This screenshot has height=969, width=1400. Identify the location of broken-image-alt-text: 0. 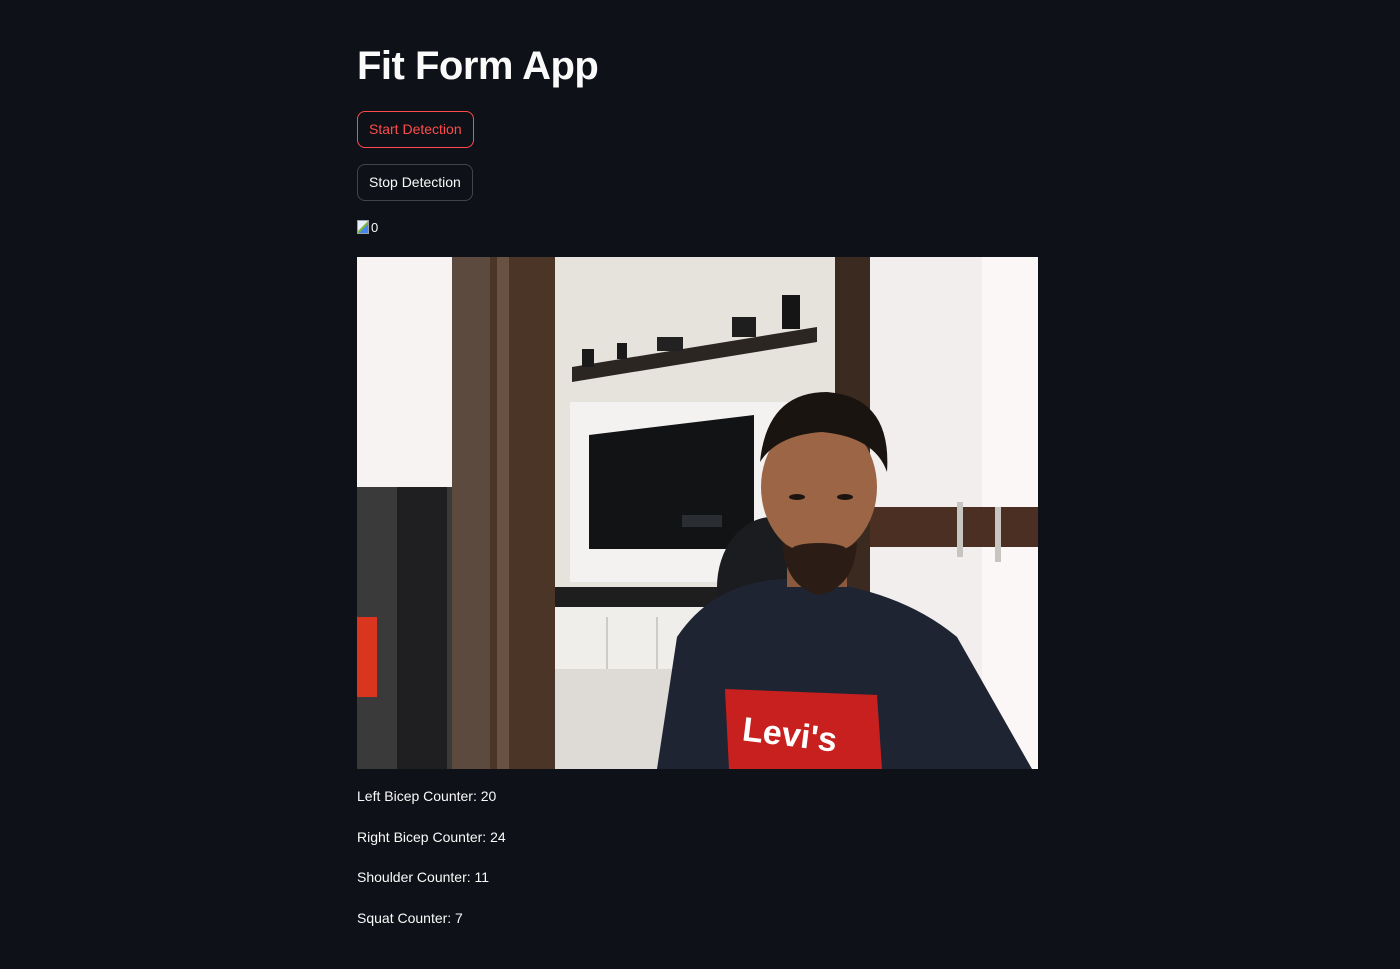
(375, 227).